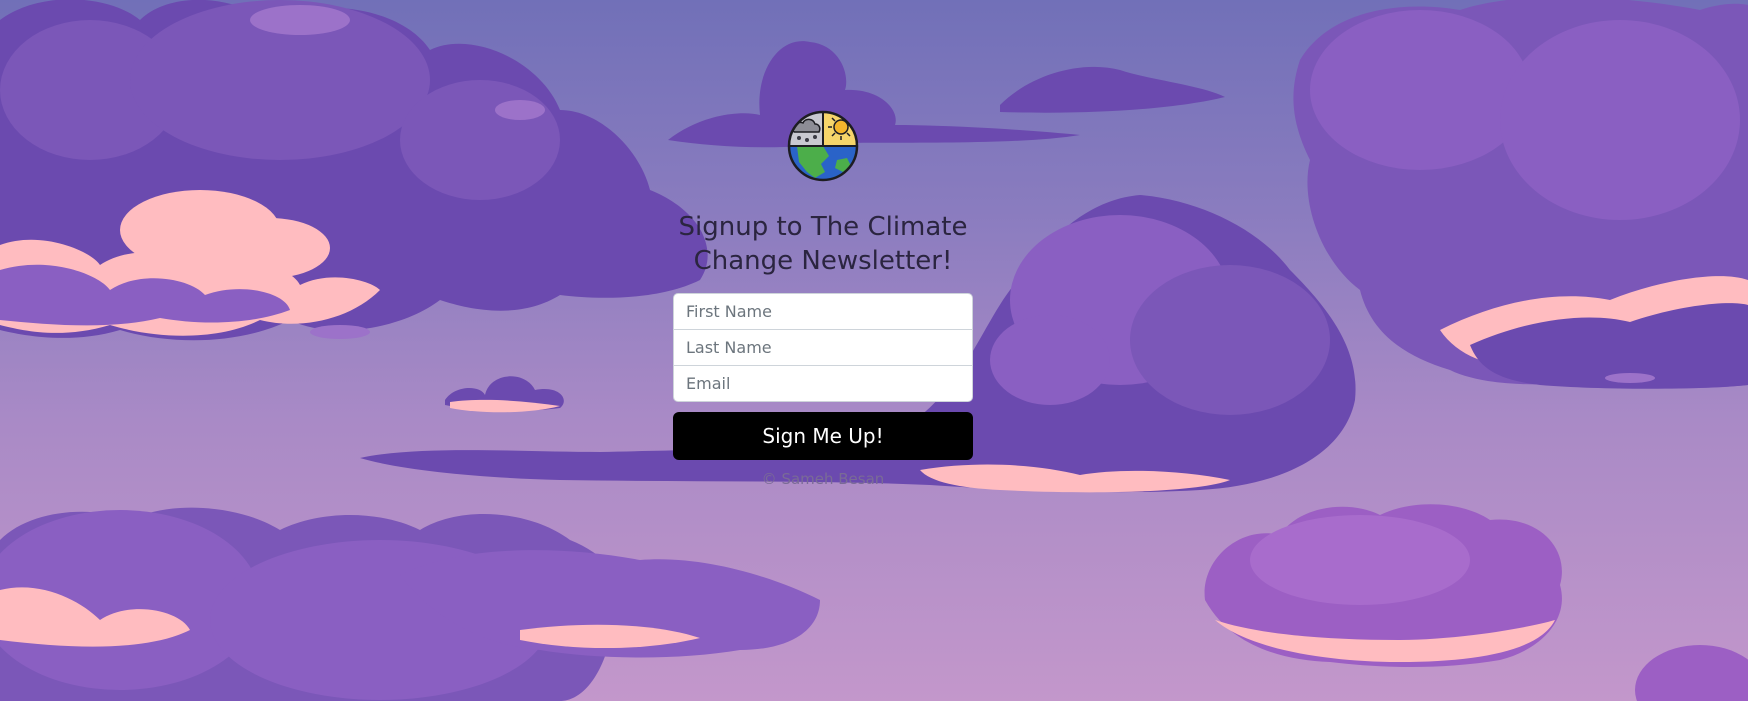 This screenshot has height=701, width=1748. I want to click on input-group, so click(823, 347).